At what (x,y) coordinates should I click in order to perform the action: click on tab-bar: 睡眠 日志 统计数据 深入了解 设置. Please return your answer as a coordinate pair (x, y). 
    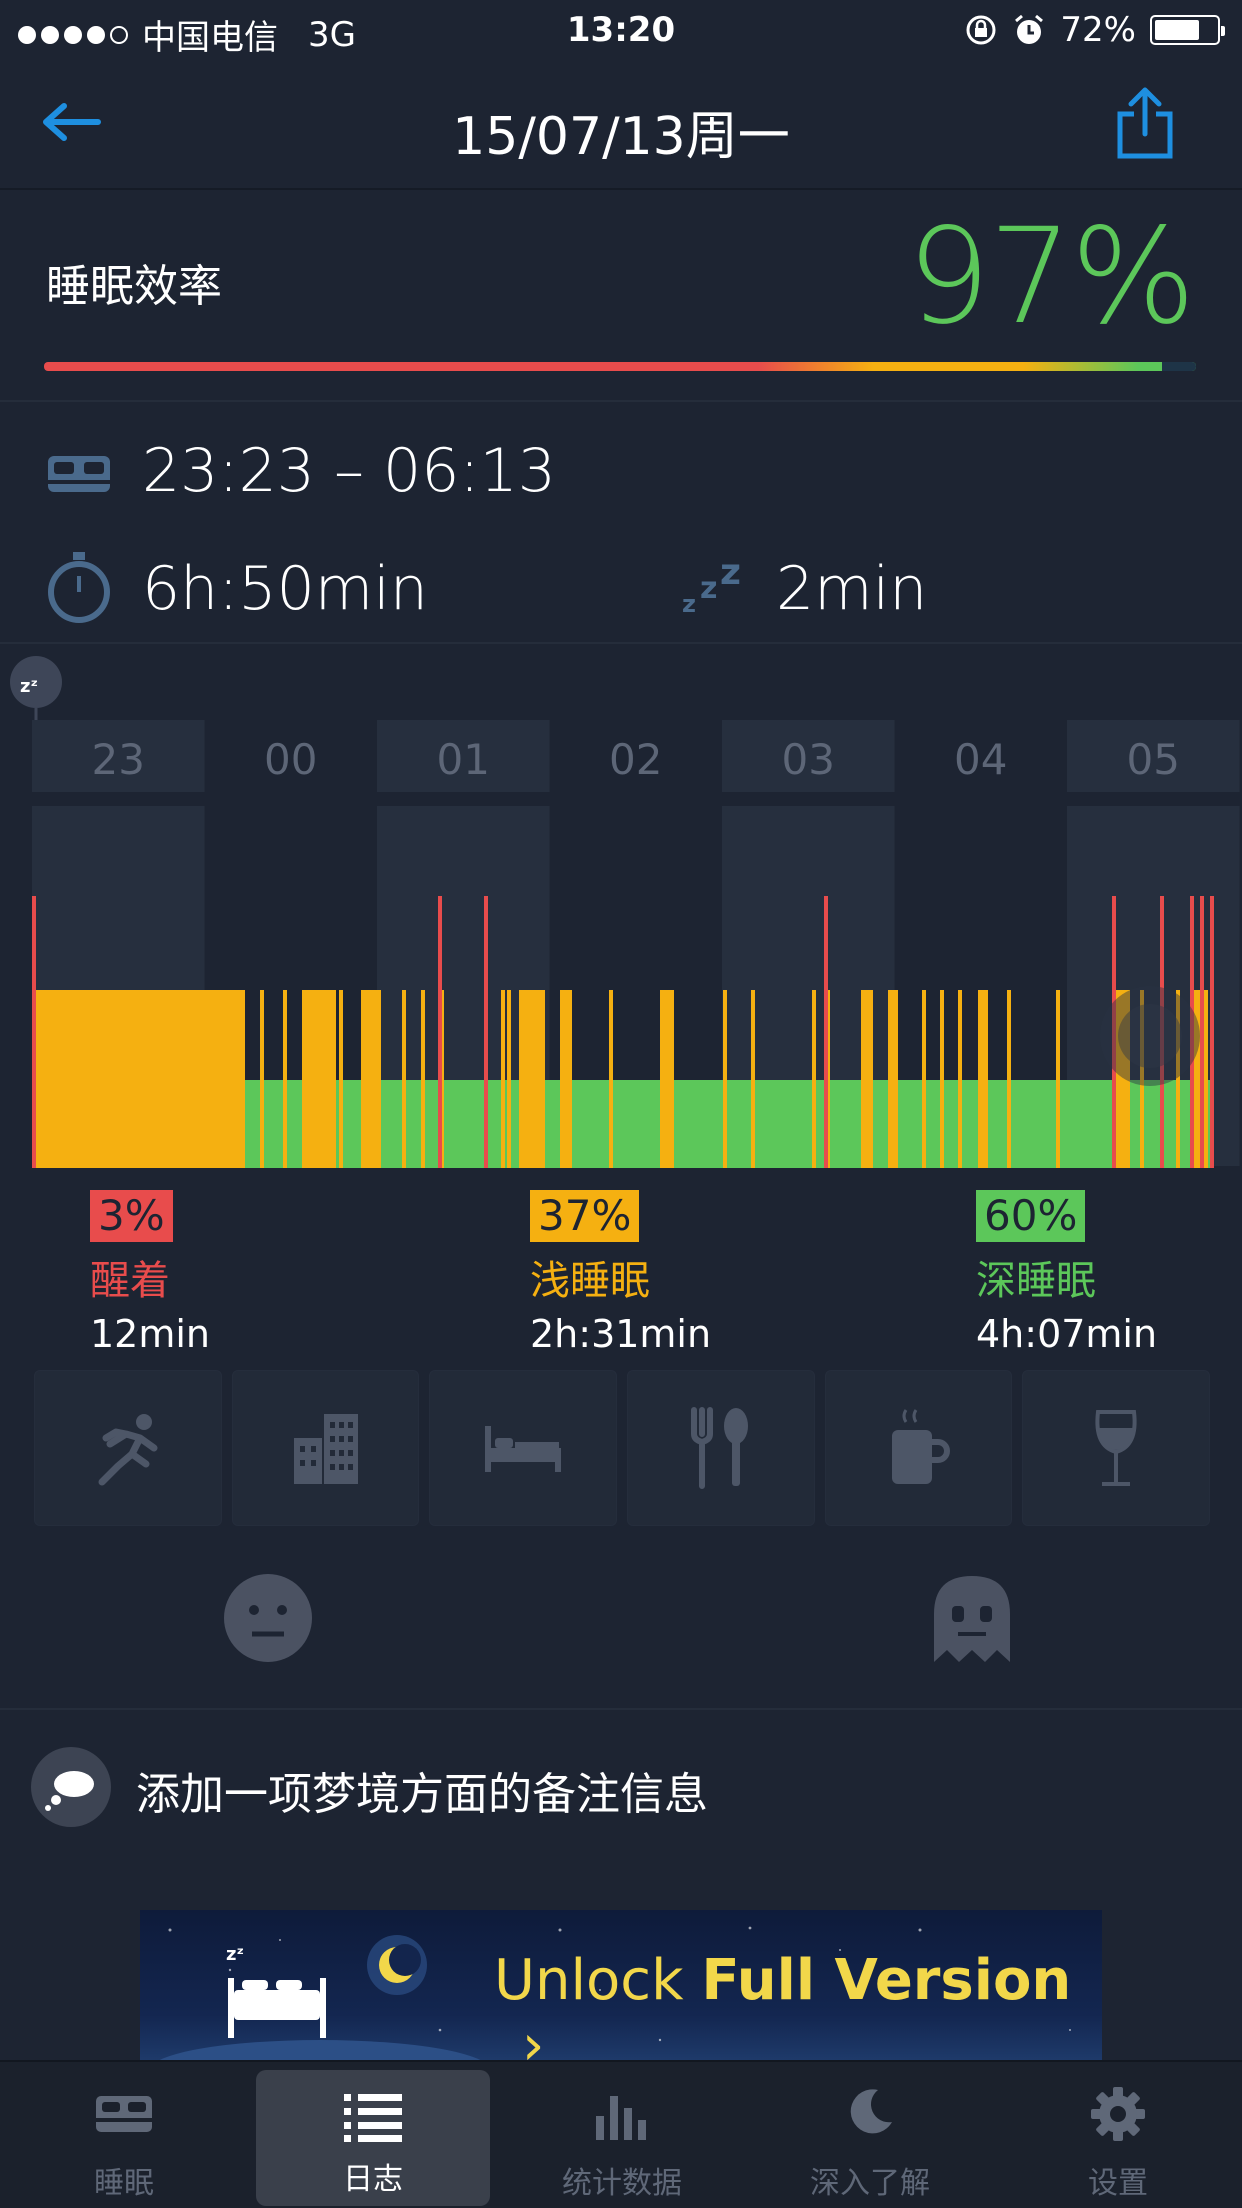
    Looking at the image, I should click on (621, 2134).